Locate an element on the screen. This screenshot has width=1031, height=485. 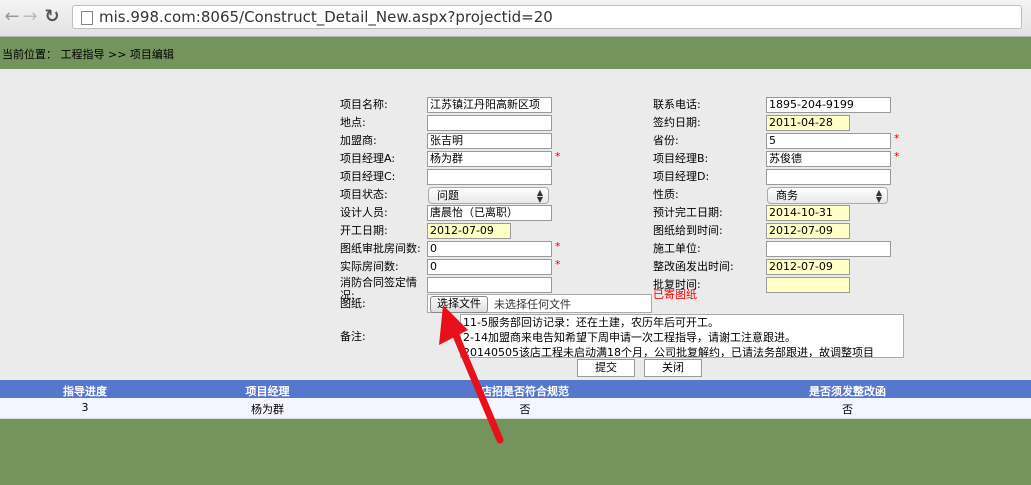
remarks-line: 2-14加盟商来电告知希望下周申请一次工程指导，请谢工注意跟进。 is located at coordinates (629, 337).